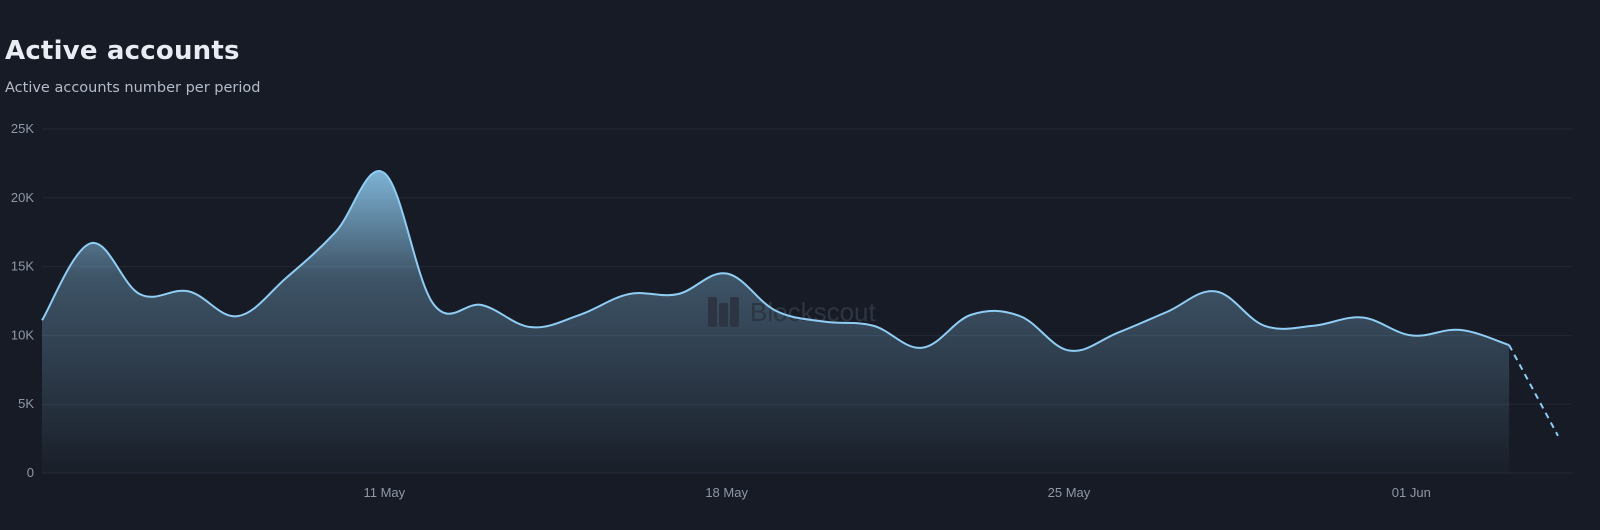 The height and width of the screenshot is (530, 1600). I want to click on y-tick-label: 20K, so click(22, 197).